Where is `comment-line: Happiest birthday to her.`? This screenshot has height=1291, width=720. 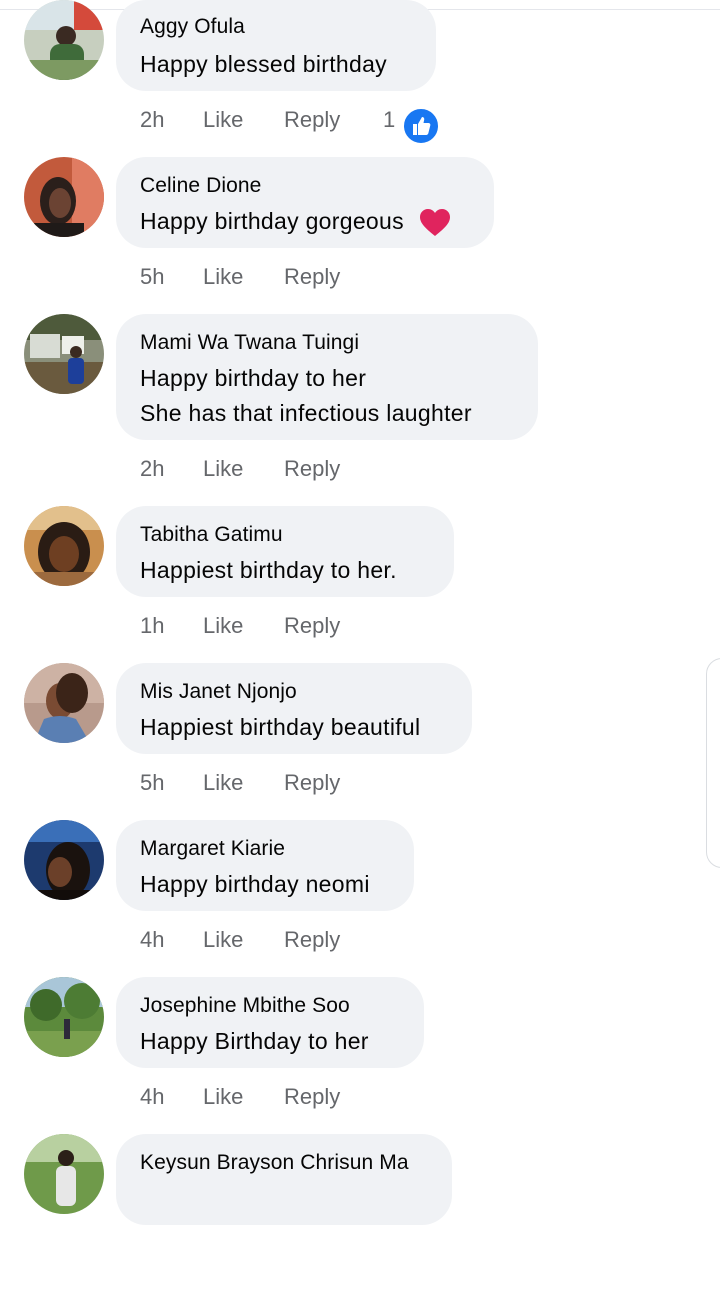
comment-line: Happiest birthday to her. is located at coordinates (268, 570).